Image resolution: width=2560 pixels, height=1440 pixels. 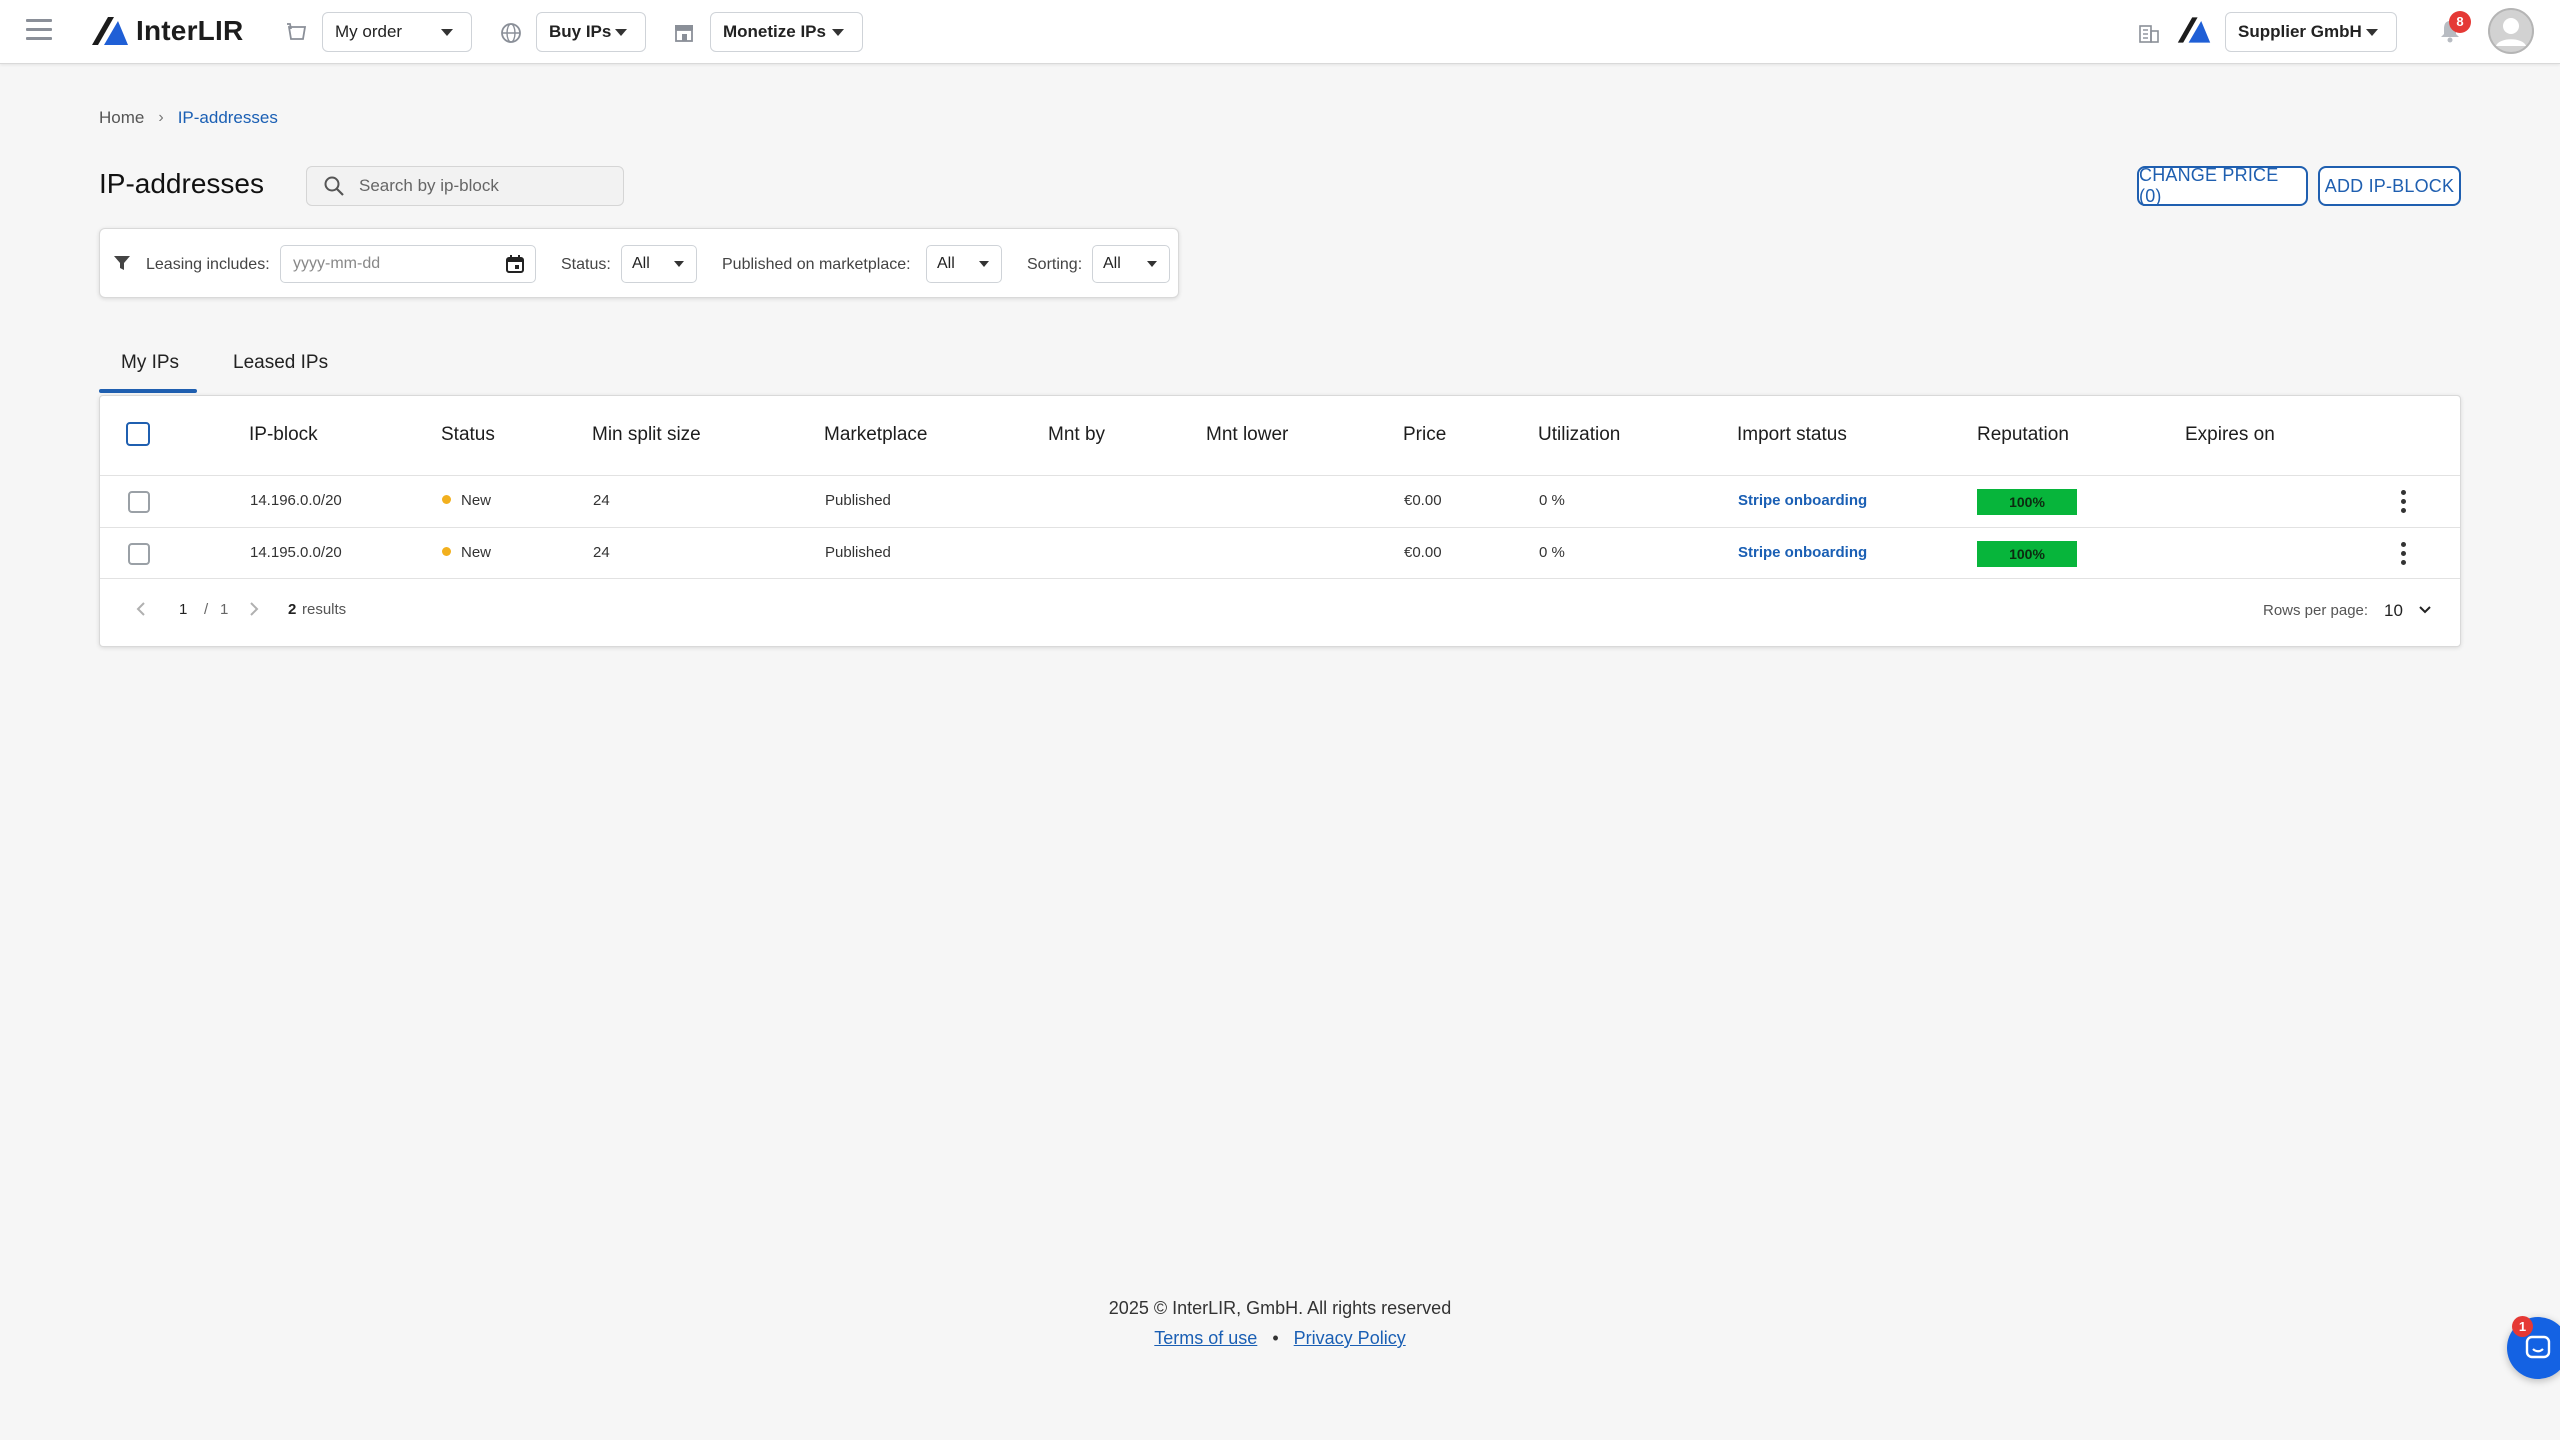 I want to click on privacy-policy-link: Privacy Policy, so click(x=1350, y=1338).